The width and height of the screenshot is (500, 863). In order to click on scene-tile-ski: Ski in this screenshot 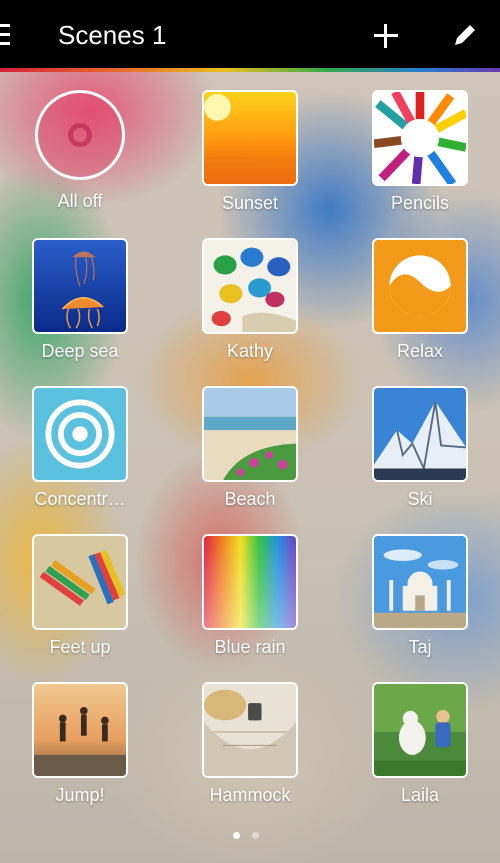, I will do `click(420, 448)`.